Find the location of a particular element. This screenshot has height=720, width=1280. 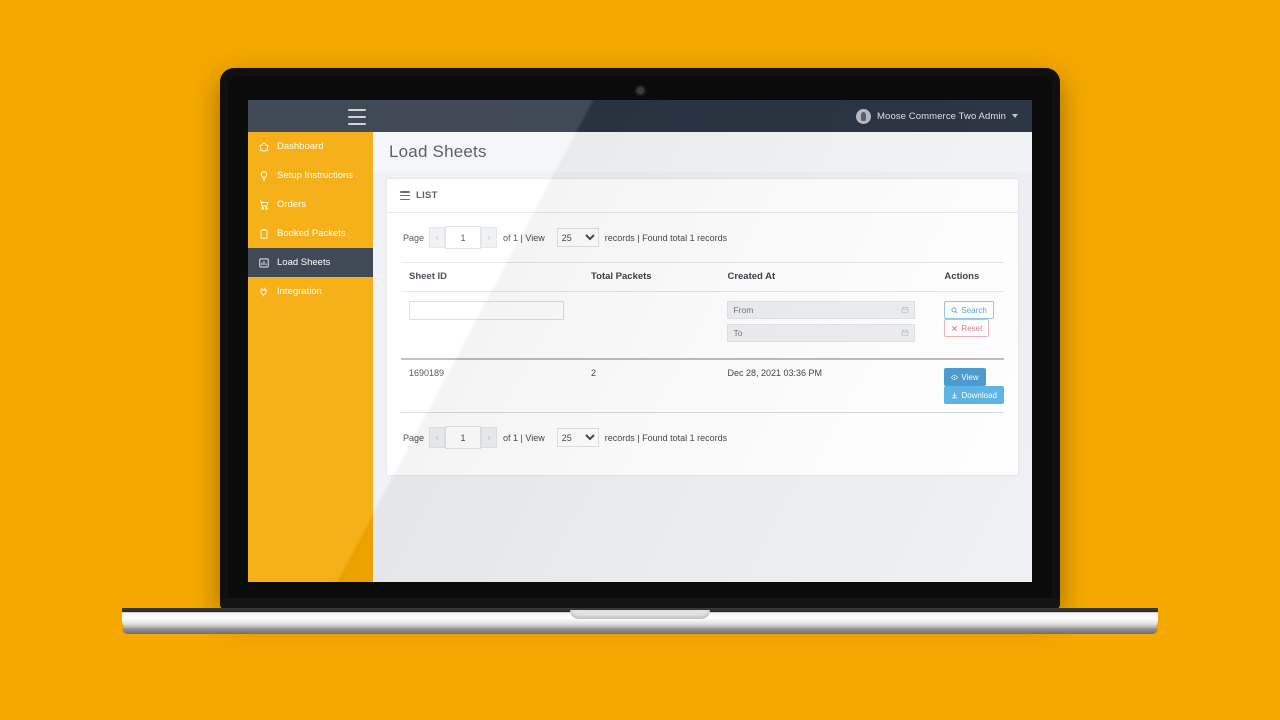

sidebar-item-setup-instructions: Setup Instructions is located at coordinates (310, 175).